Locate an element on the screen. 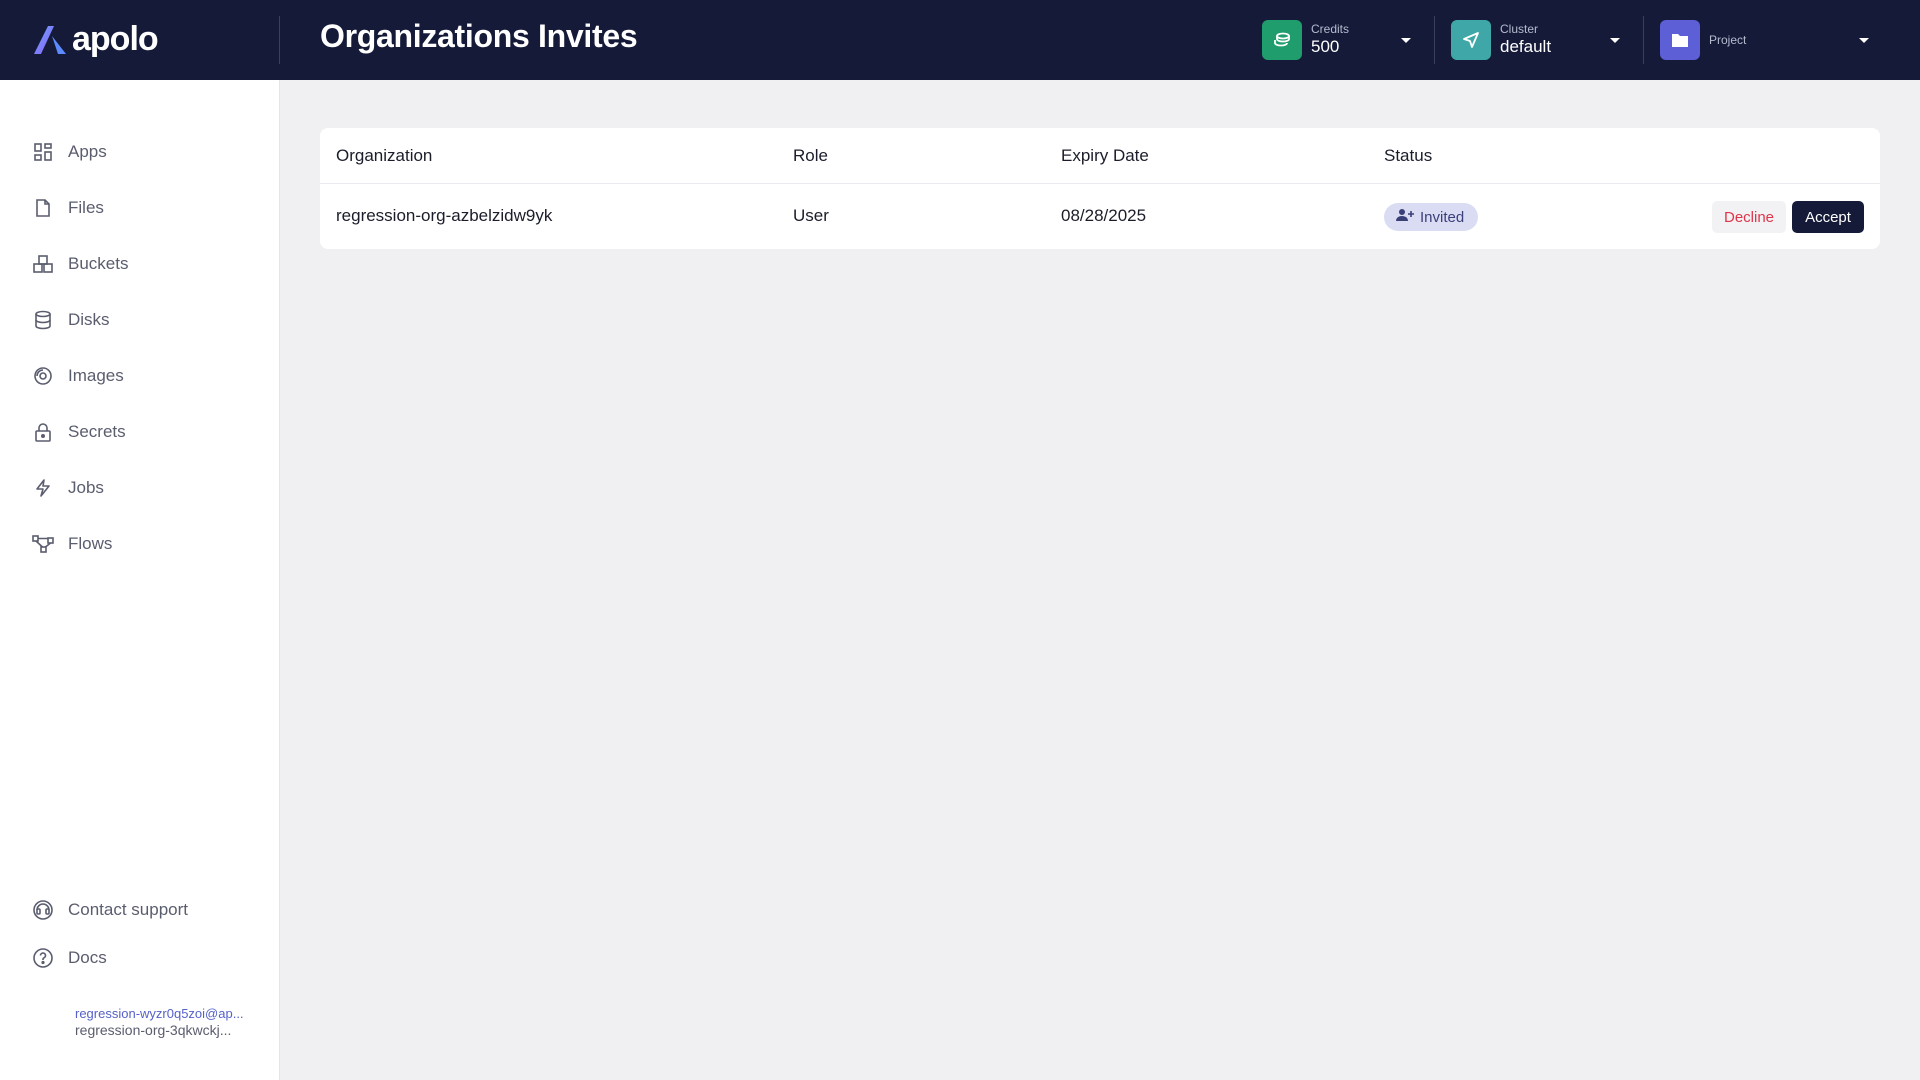 The height and width of the screenshot is (1080, 1920). status-badge-label: Invited is located at coordinates (1442, 217).